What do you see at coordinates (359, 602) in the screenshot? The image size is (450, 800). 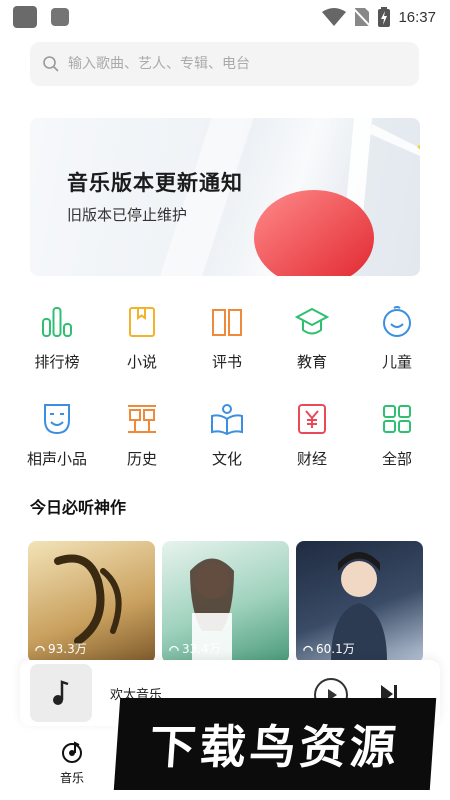 I see `album-card: 60.1万` at bounding box center [359, 602].